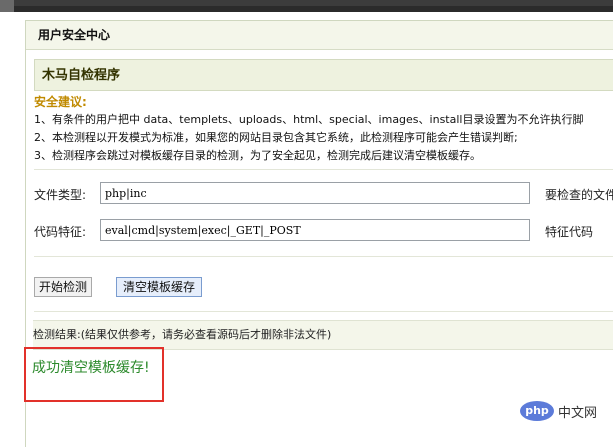 The width and height of the screenshot is (613, 447). Describe the element at coordinates (60, 102) in the screenshot. I see `advice-title: 安全建议:` at that location.